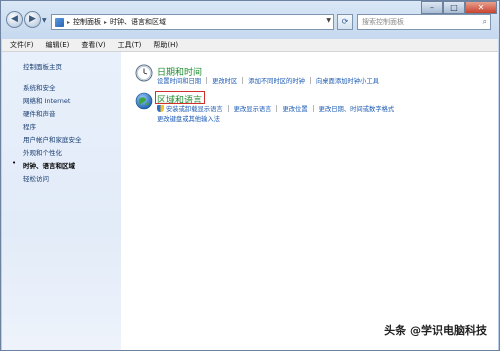  Describe the element at coordinates (194, 108) in the screenshot. I see `link-install-display-language: 安装或卸载显示语言` at that location.